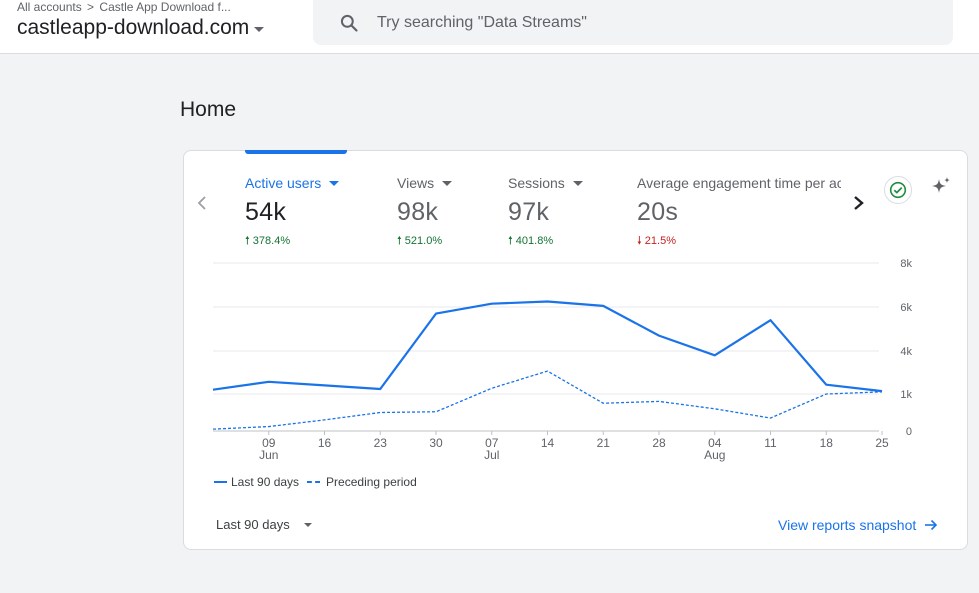 Image resolution: width=979 pixels, height=593 pixels. I want to click on x-tick-label: 16, so click(325, 443).